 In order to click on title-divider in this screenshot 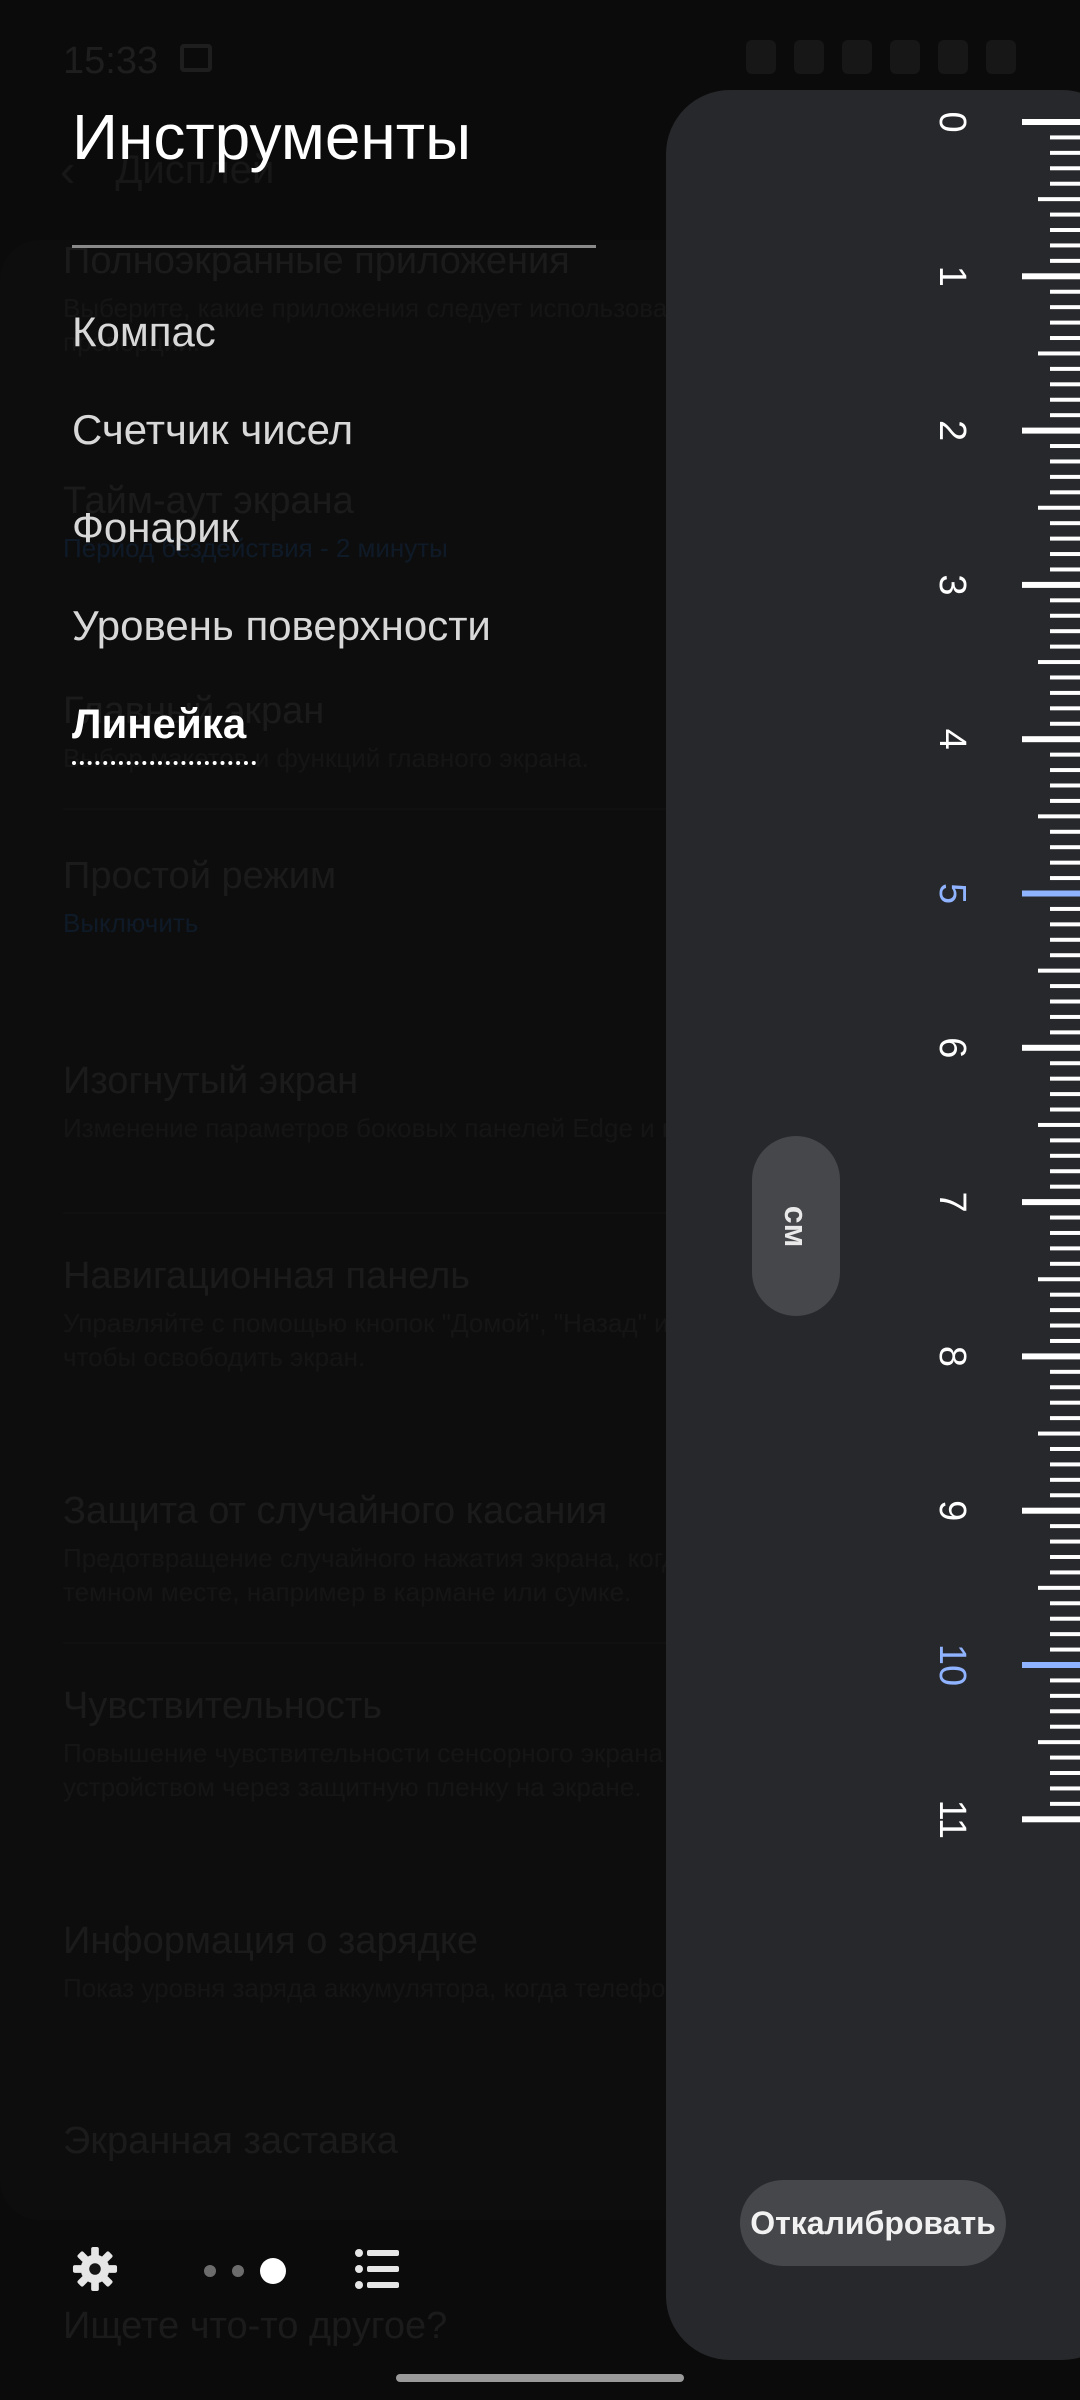, I will do `click(334, 246)`.